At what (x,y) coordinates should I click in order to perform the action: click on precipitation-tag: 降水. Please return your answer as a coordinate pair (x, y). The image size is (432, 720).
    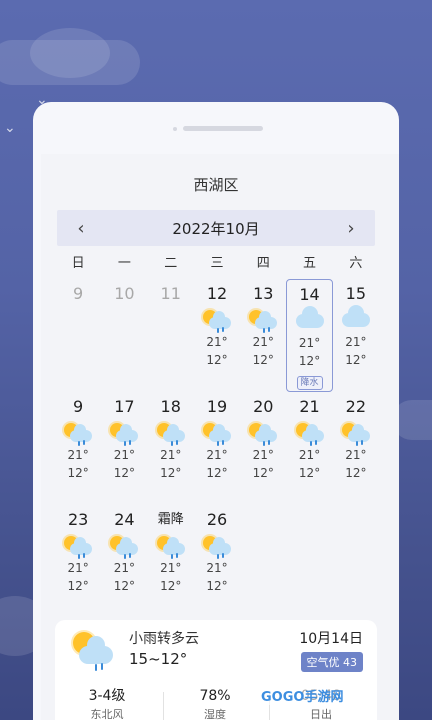
    Looking at the image, I should click on (309, 383).